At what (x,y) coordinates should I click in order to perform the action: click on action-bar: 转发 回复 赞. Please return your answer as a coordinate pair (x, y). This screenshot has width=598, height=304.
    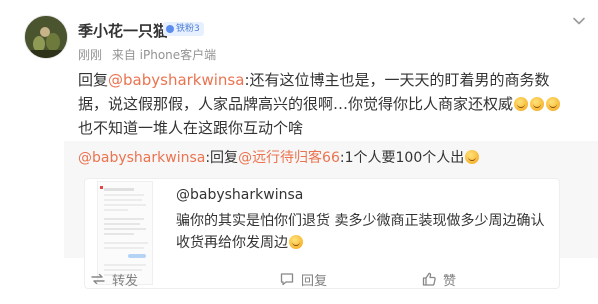
    Looking at the image, I should click on (299, 279).